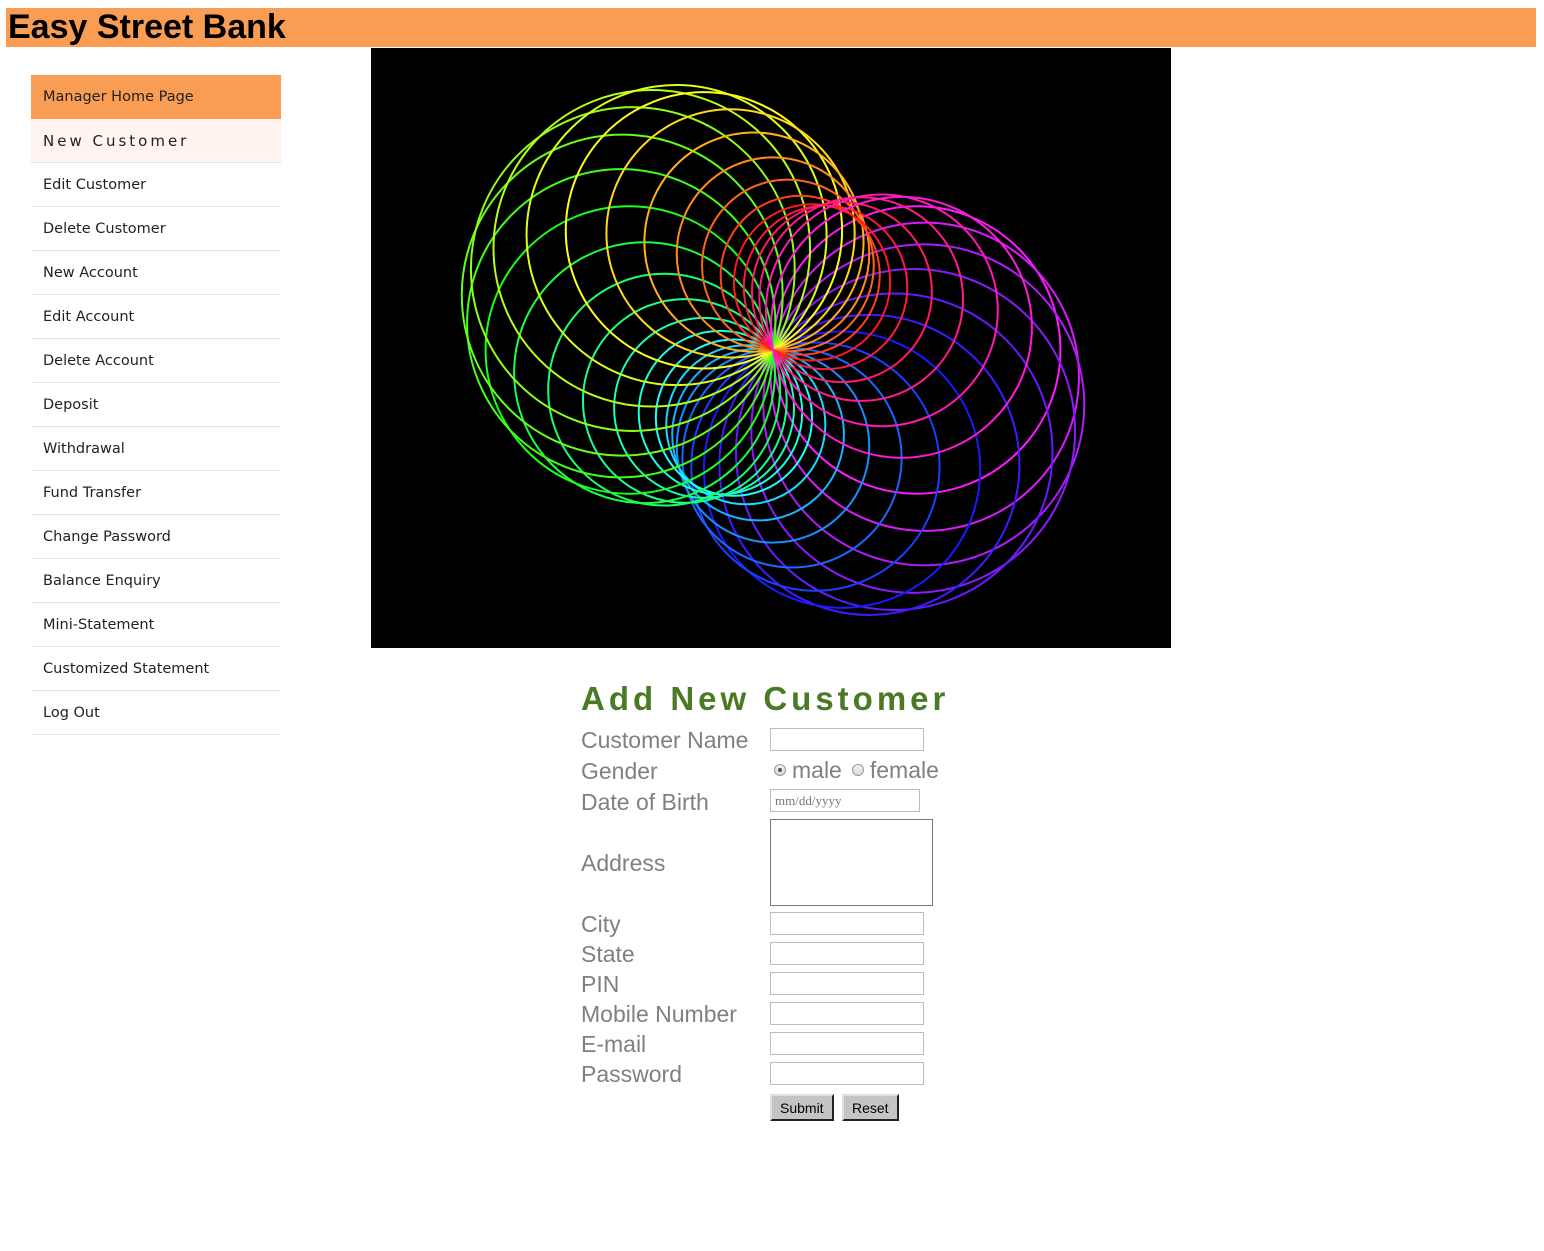 The height and width of the screenshot is (1251, 1544). What do you see at coordinates (156, 185) in the screenshot?
I see `sidebar-item-edit-customer: Edit Customer` at bounding box center [156, 185].